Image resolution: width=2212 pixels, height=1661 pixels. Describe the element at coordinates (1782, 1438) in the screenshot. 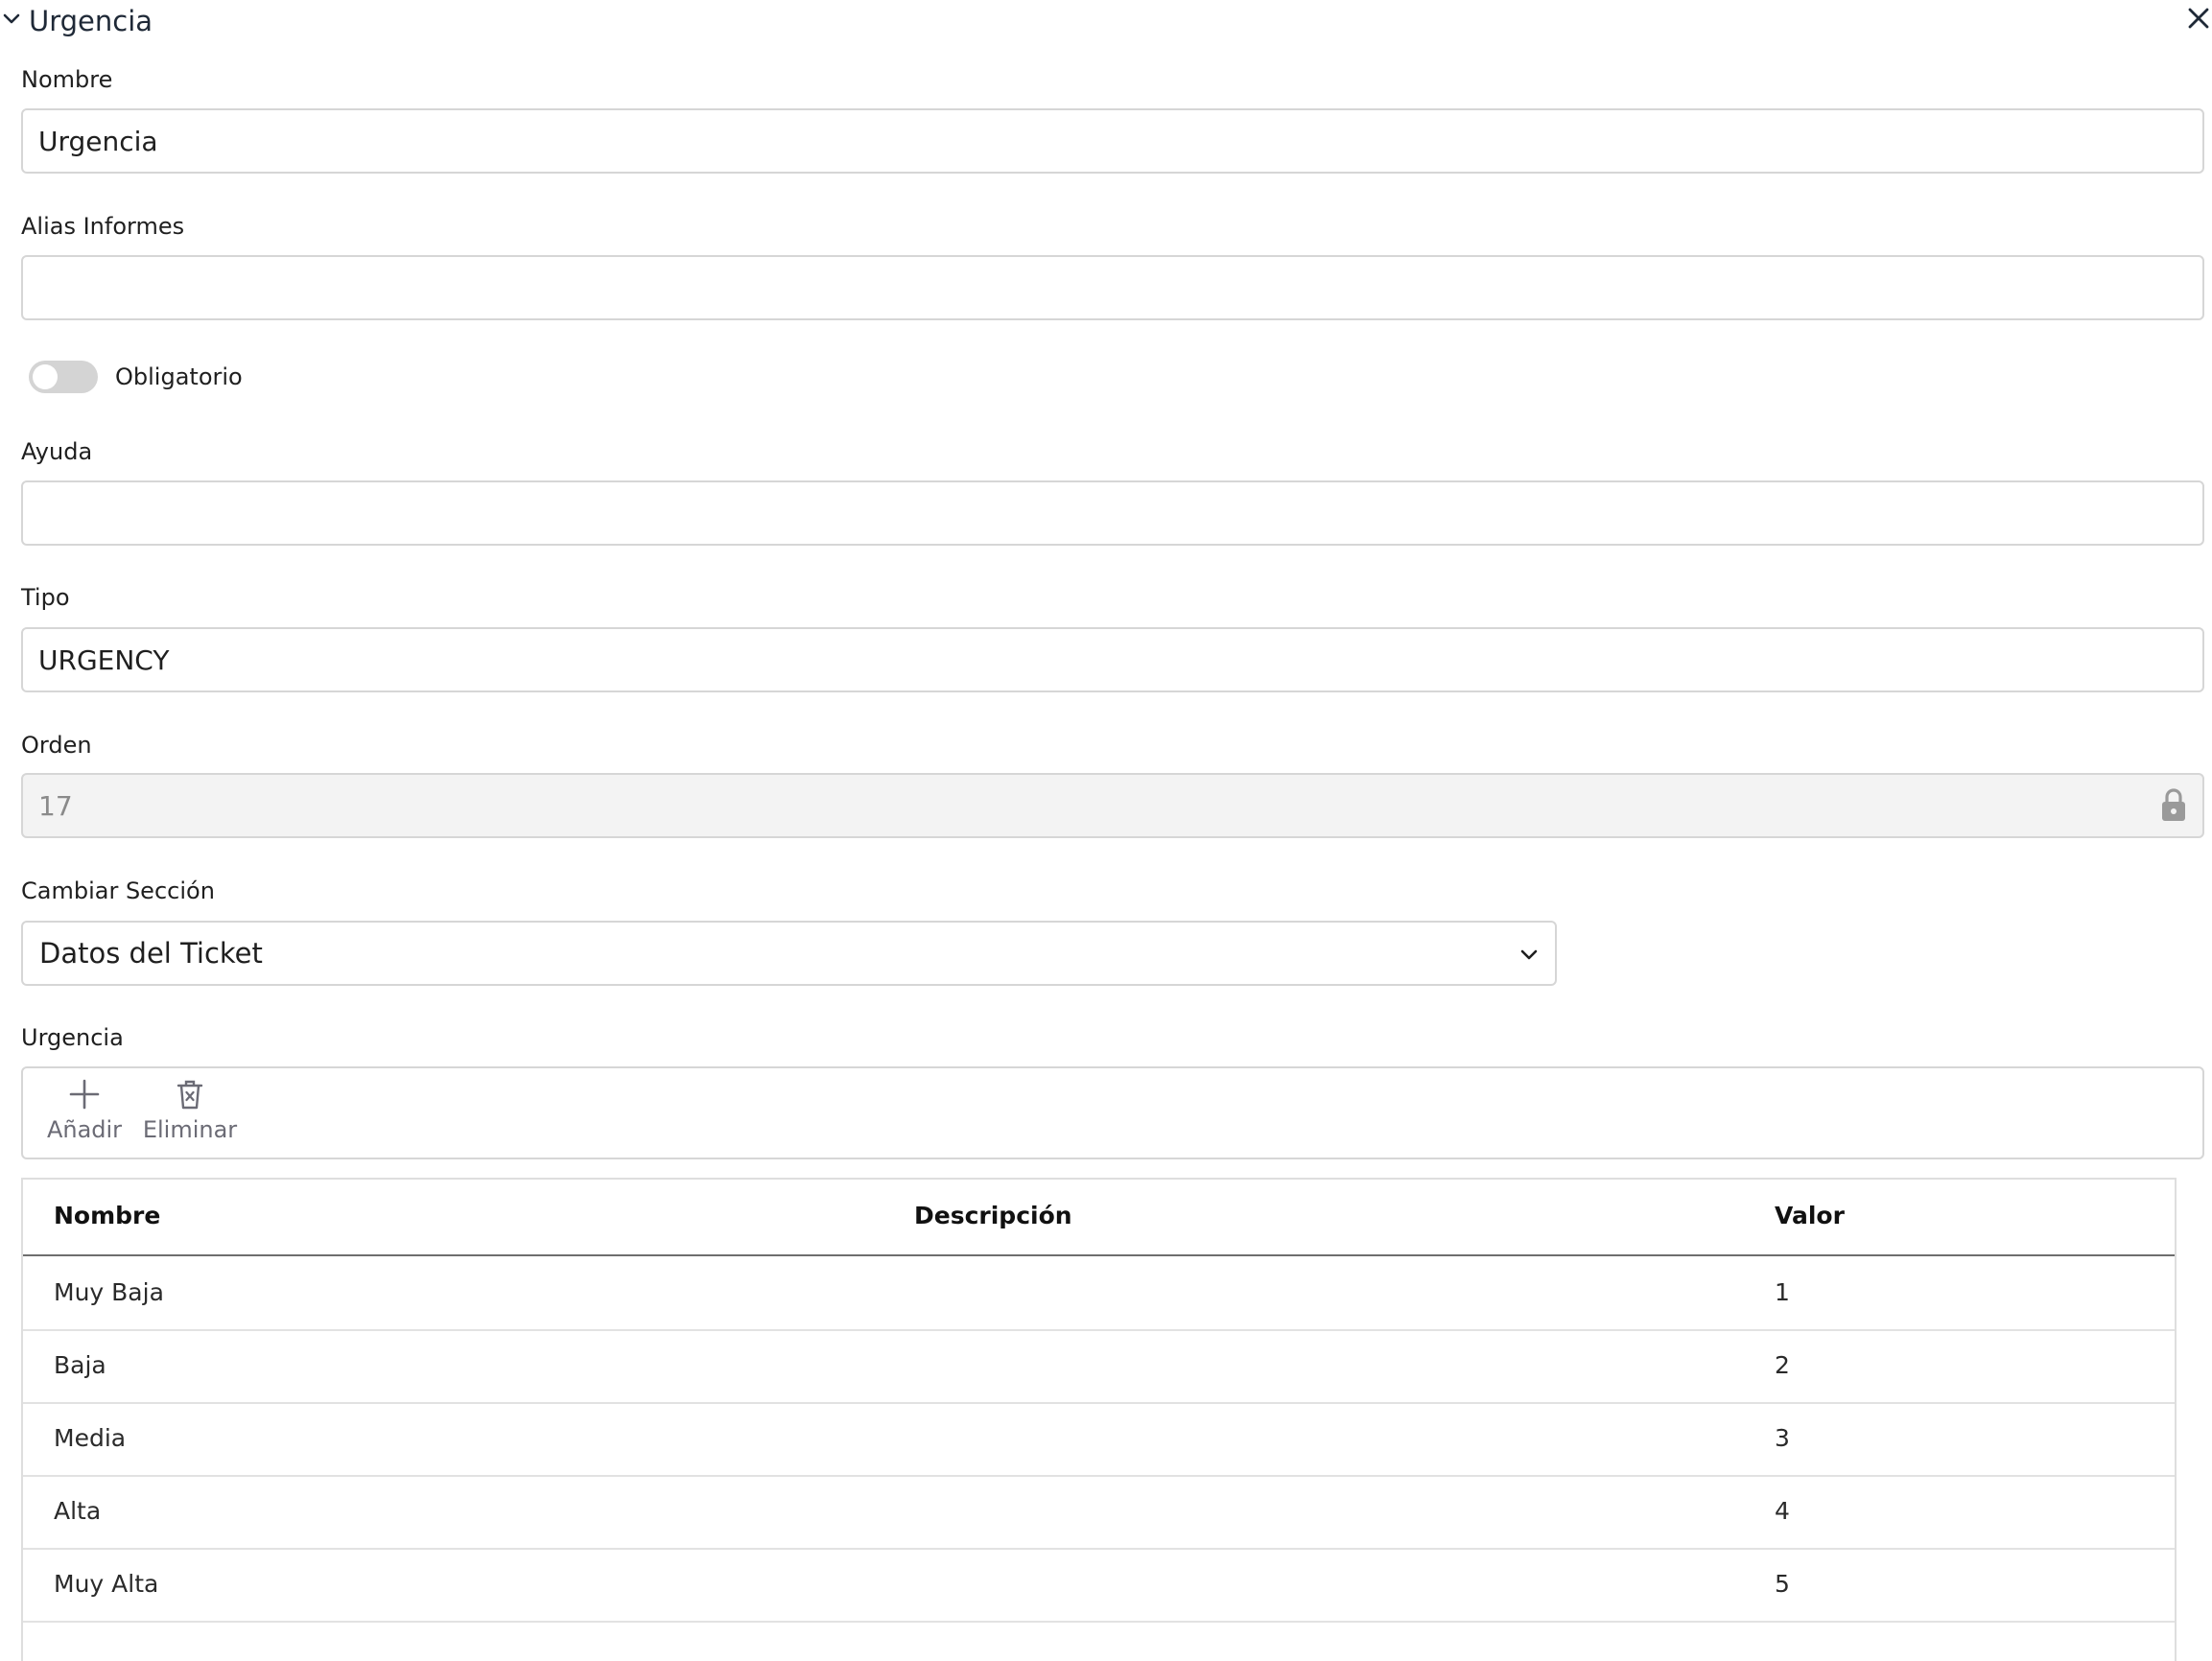

I see `cell-valor: 3` at that location.